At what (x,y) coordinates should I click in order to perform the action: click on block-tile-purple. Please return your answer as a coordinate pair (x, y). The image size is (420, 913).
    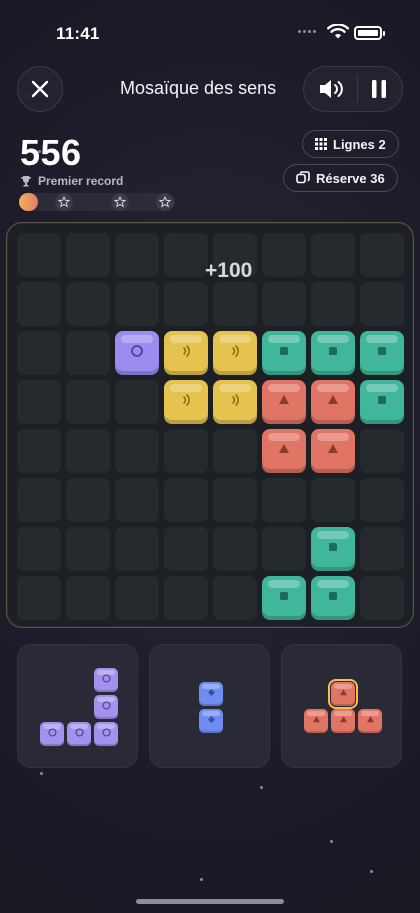
    Looking at the image, I should click on (137, 353).